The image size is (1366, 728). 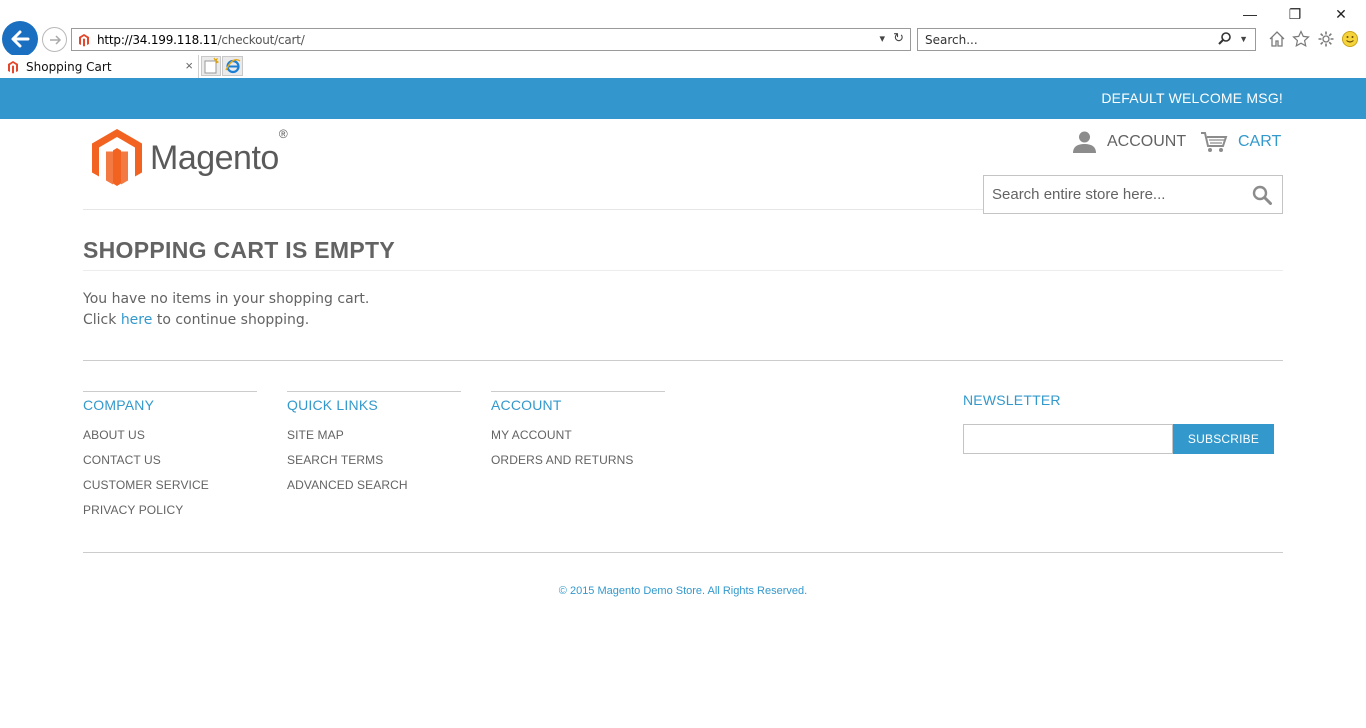 What do you see at coordinates (1243, 39) in the screenshot?
I see `search-dropdown-icon: ▼` at bounding box center [1243, 39].